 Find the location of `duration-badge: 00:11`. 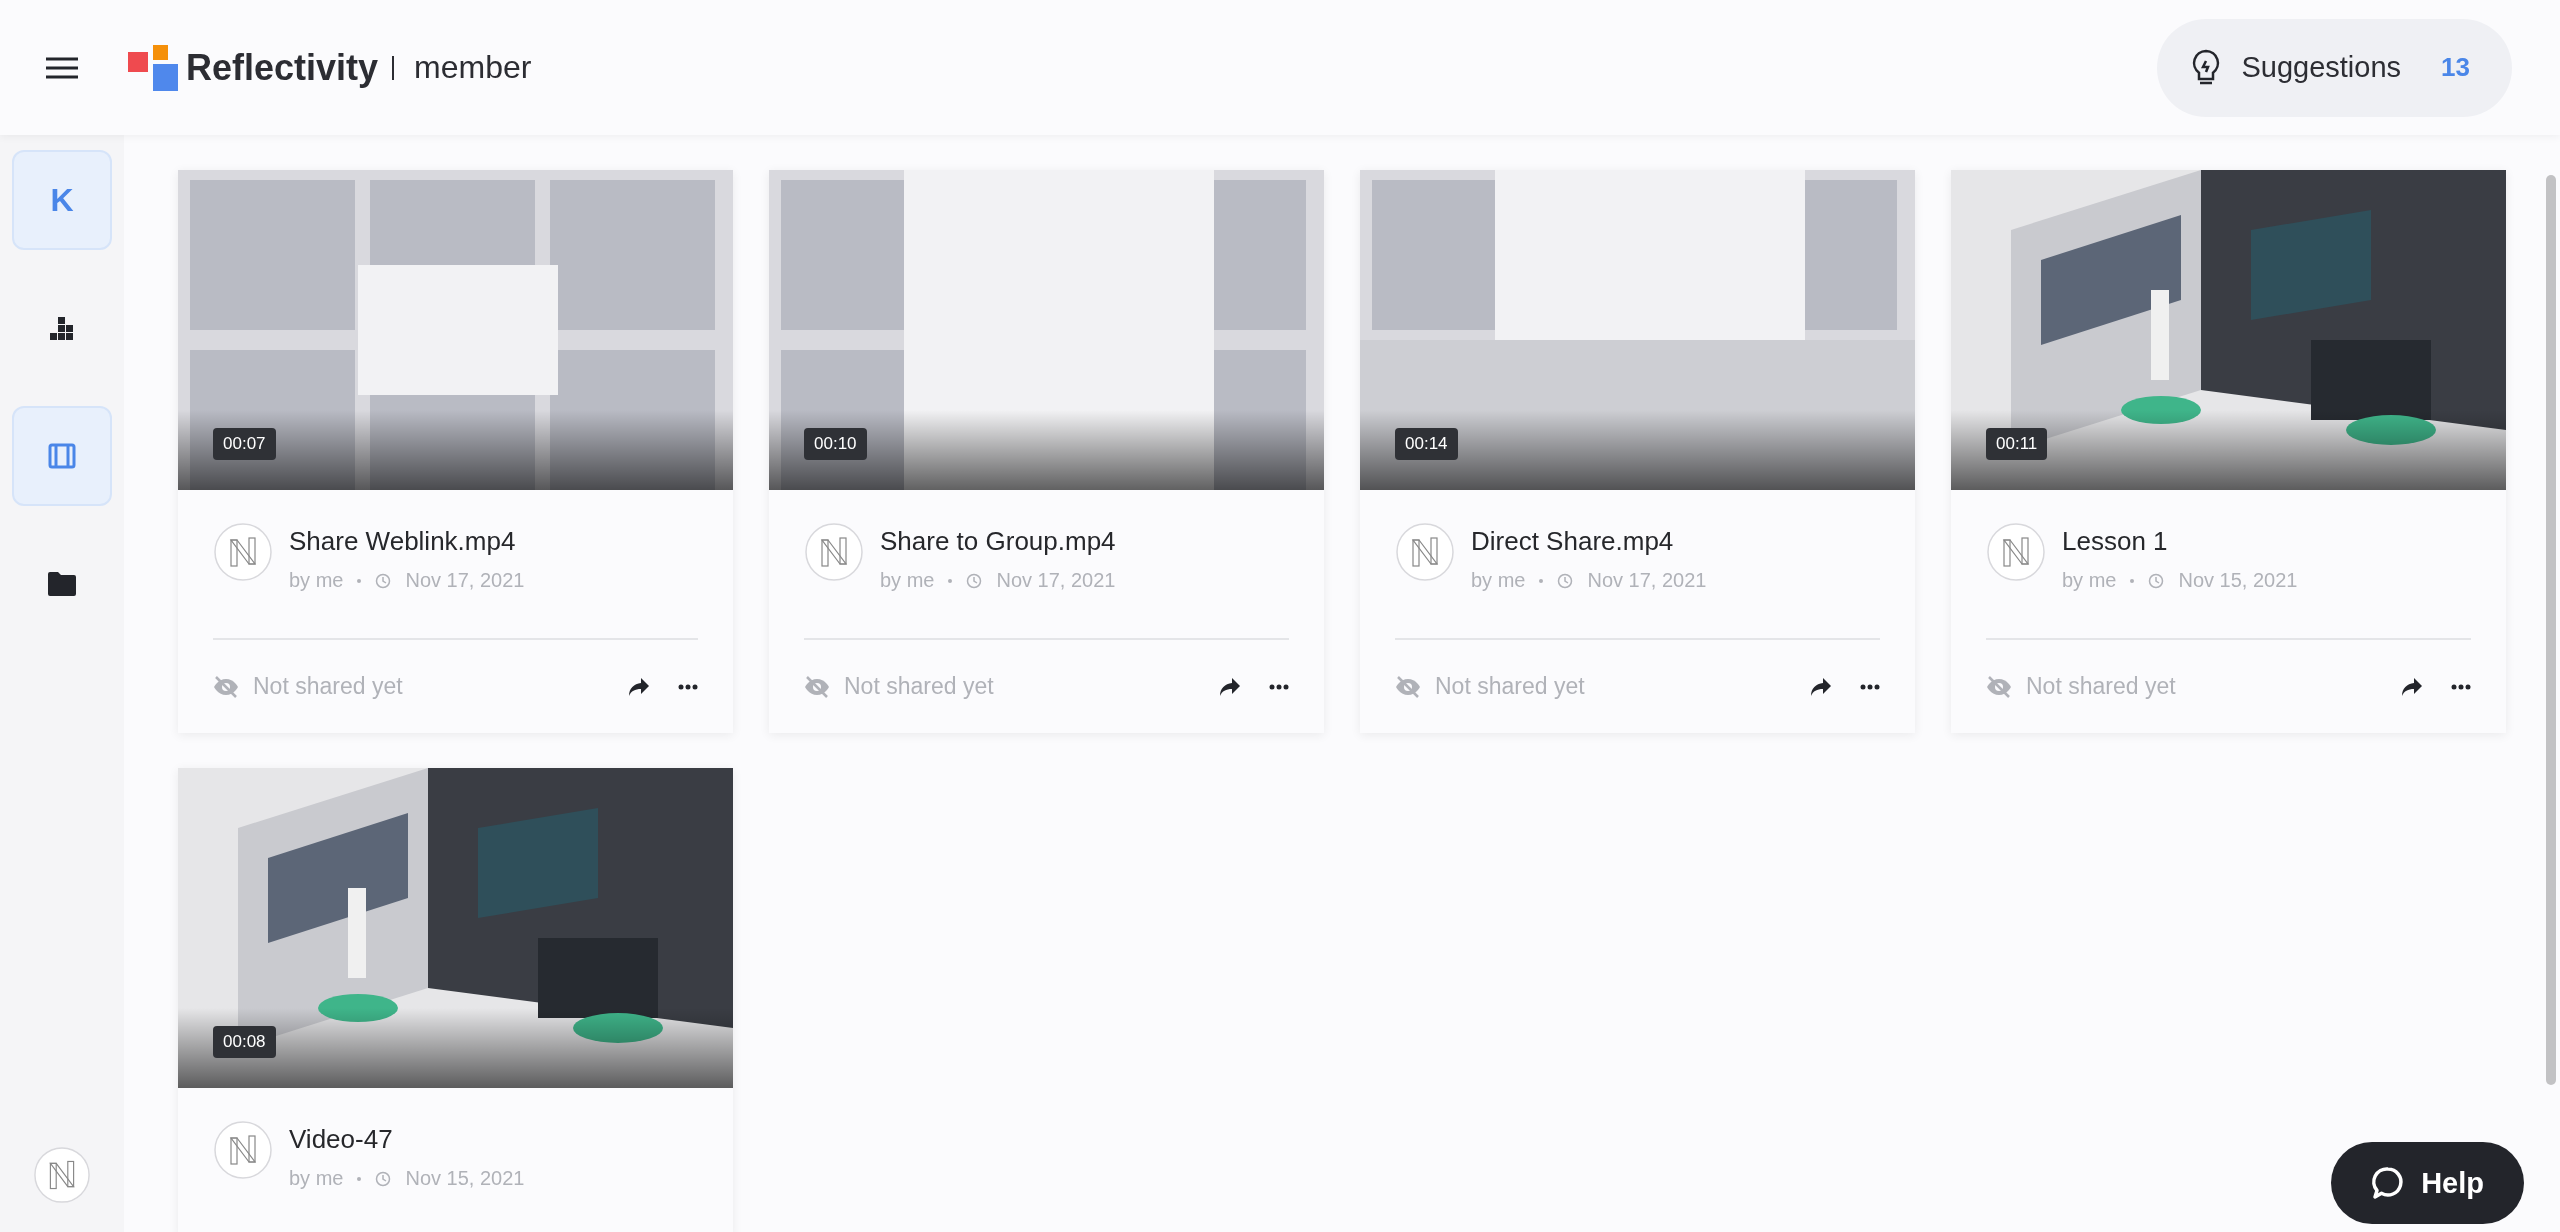

duration-badge: 00:11 is located at coordinates (2017, 444).